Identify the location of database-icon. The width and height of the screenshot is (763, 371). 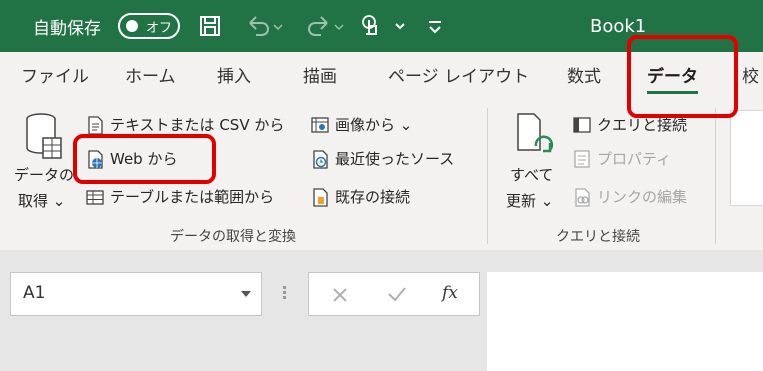
(44, 136).